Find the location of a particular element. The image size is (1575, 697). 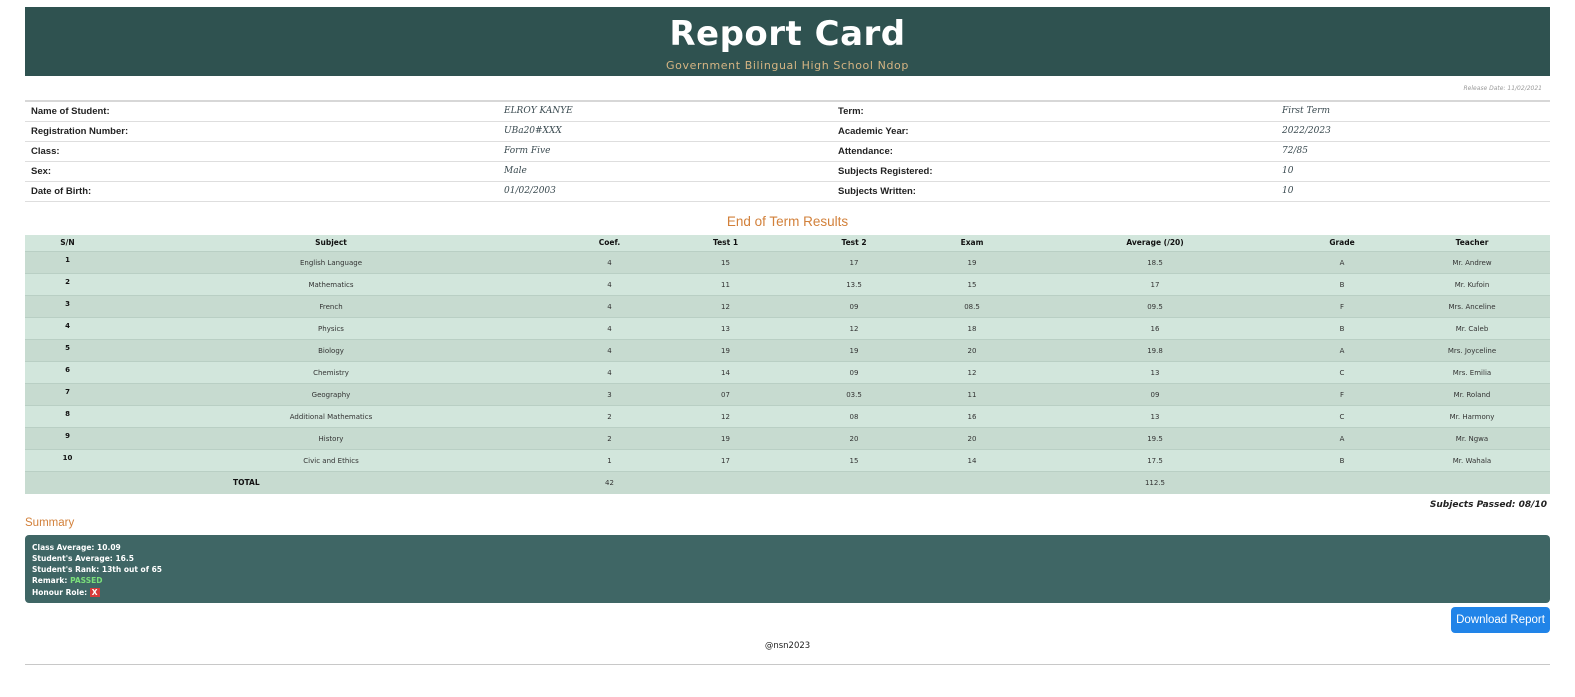

table-cell: 8 is located at coordinates (67, 416).